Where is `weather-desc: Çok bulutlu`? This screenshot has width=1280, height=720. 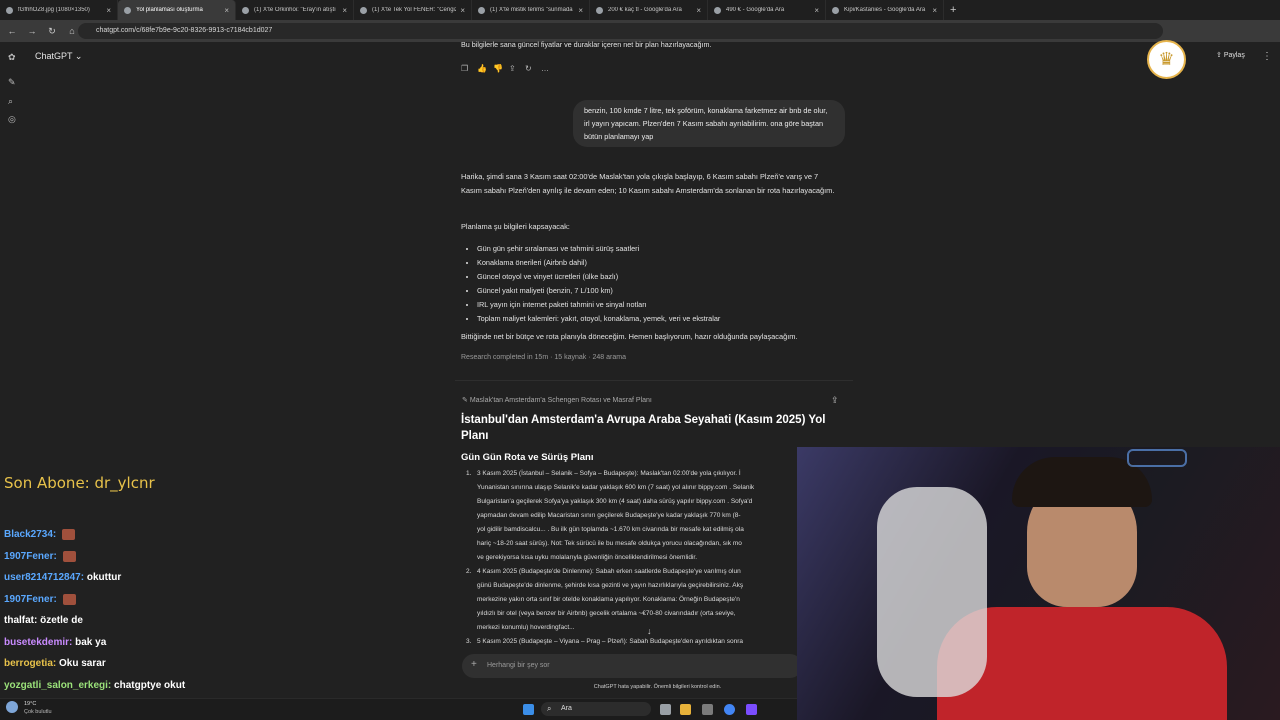 weather-desc: Çok bulutlu is located at coordinates (38, 712).